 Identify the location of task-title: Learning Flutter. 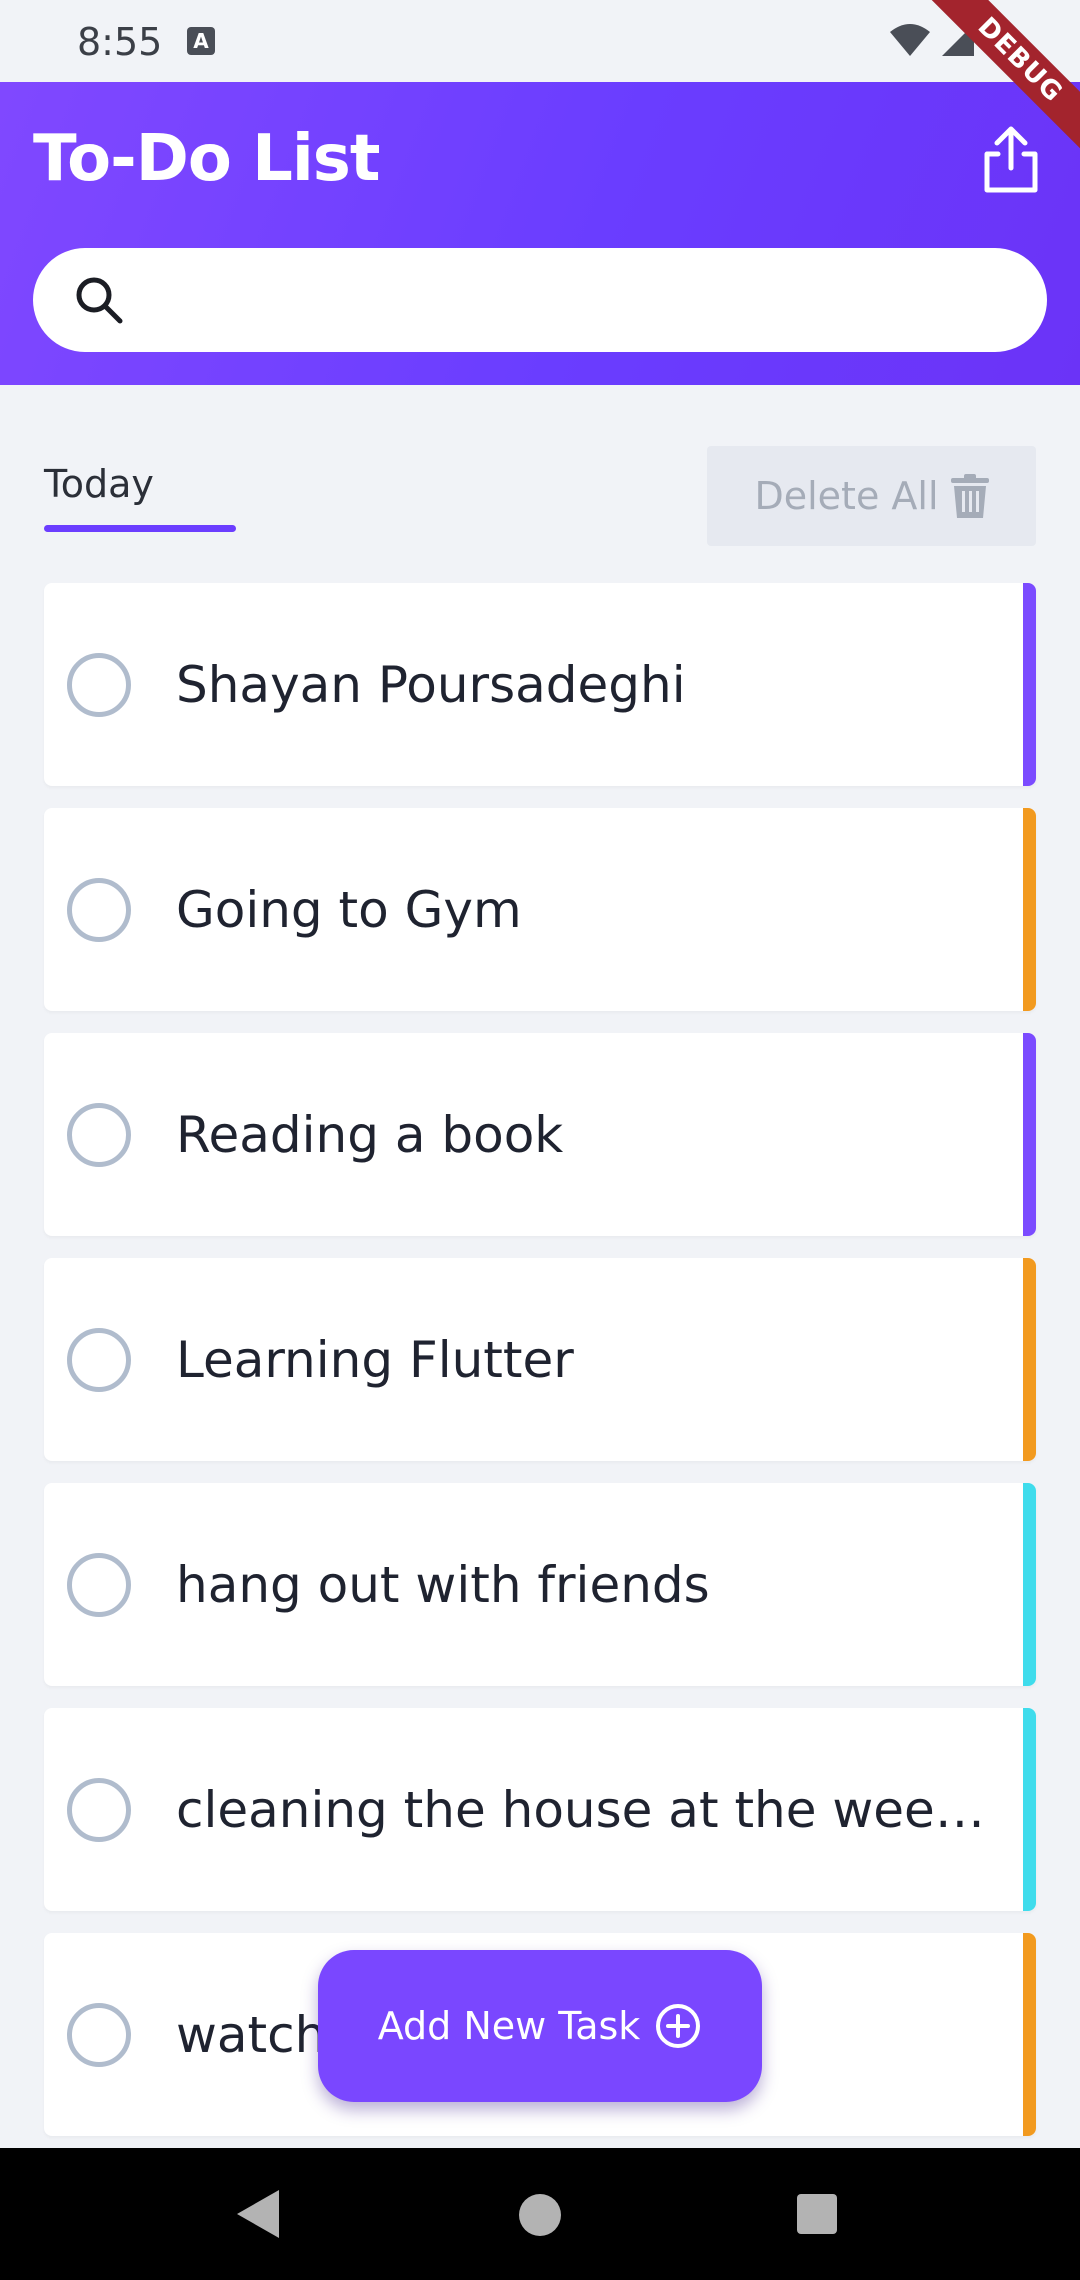
(375, 1360).